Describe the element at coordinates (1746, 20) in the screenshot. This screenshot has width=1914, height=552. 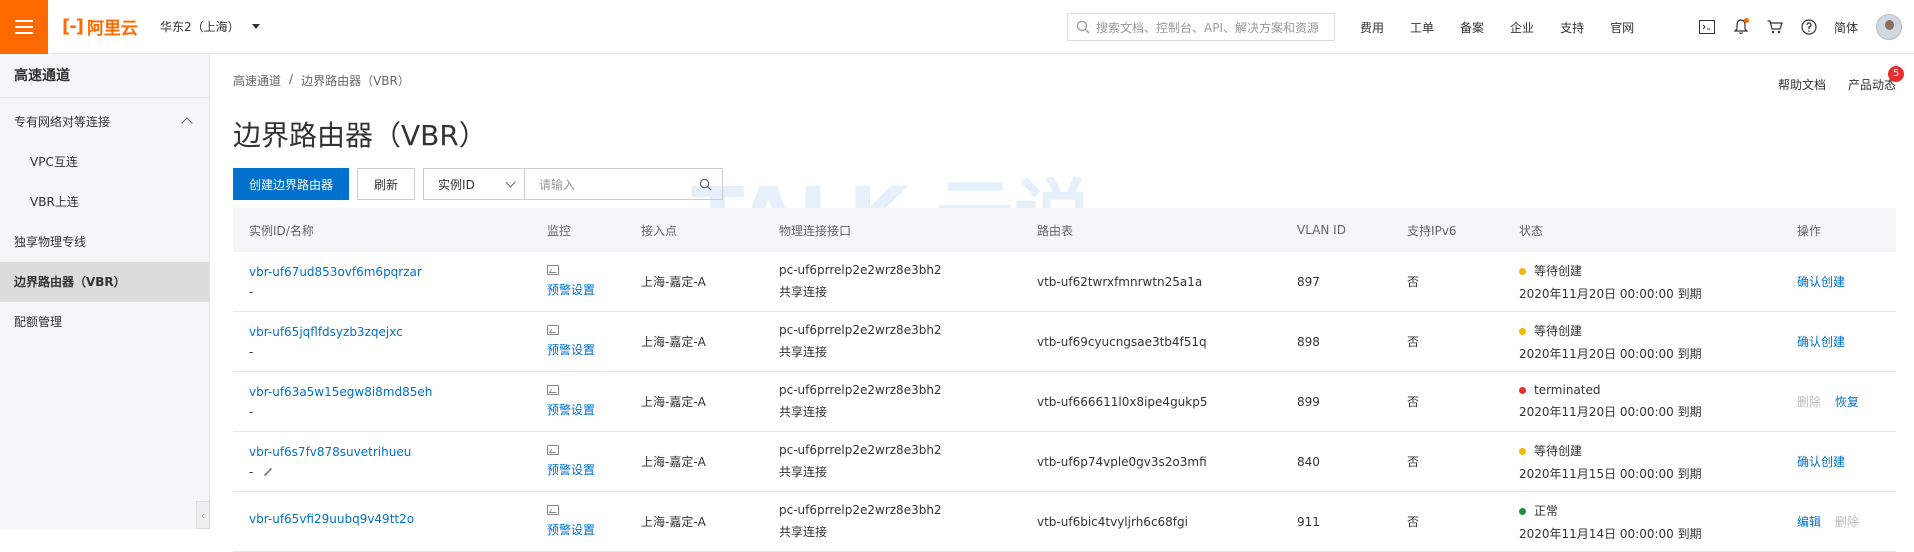
I see `notification-dot` at that location.